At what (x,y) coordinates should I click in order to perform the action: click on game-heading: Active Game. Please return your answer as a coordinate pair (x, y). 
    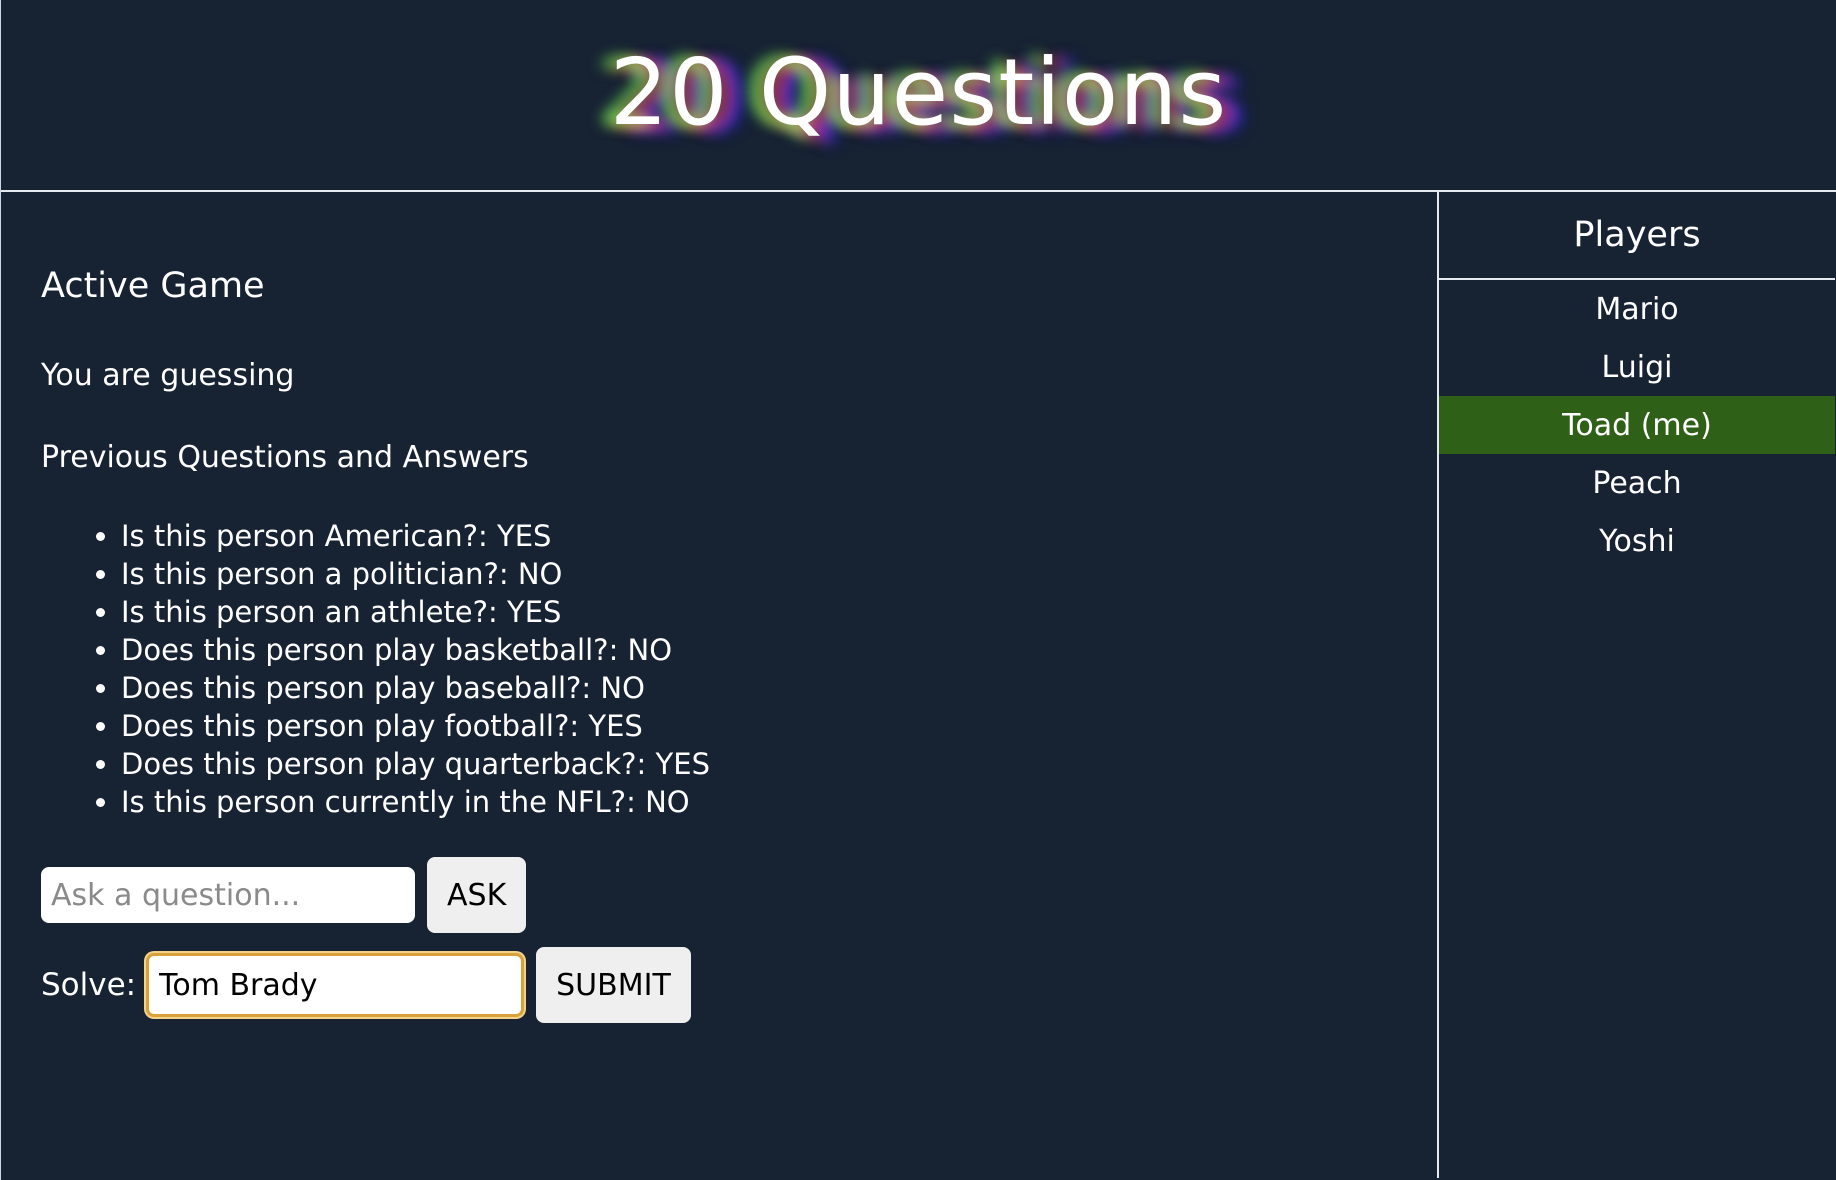
    Looking at the image, I should click on (153, 286).